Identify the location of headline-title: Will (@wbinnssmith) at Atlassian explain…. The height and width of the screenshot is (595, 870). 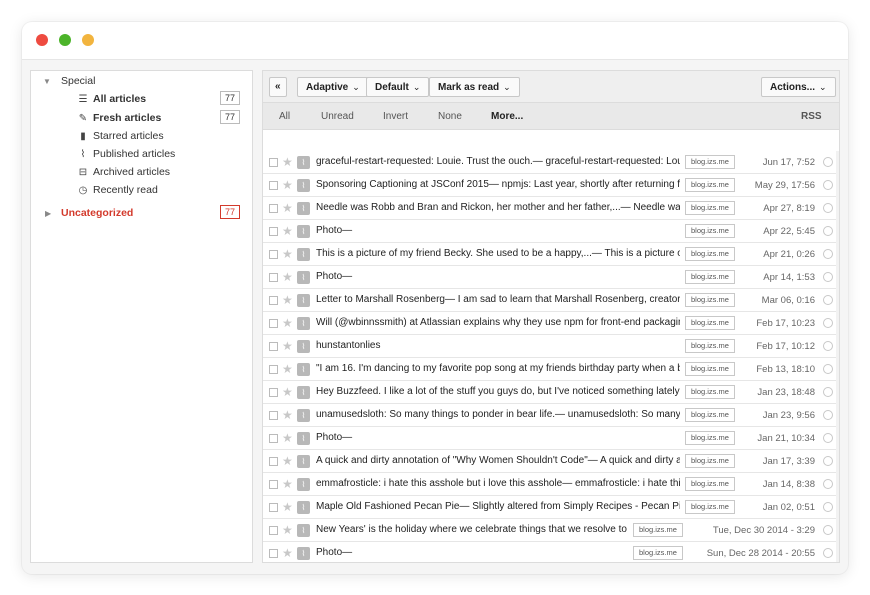
(498, 322).